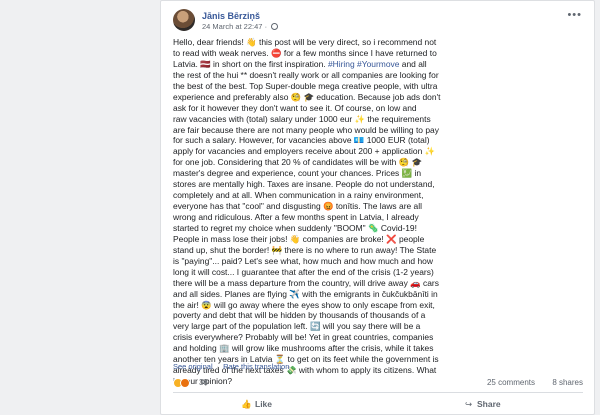  What do you see at coordinates (378, 392) in the screenshot?
I see `divider` at bounding box center [378, 392].